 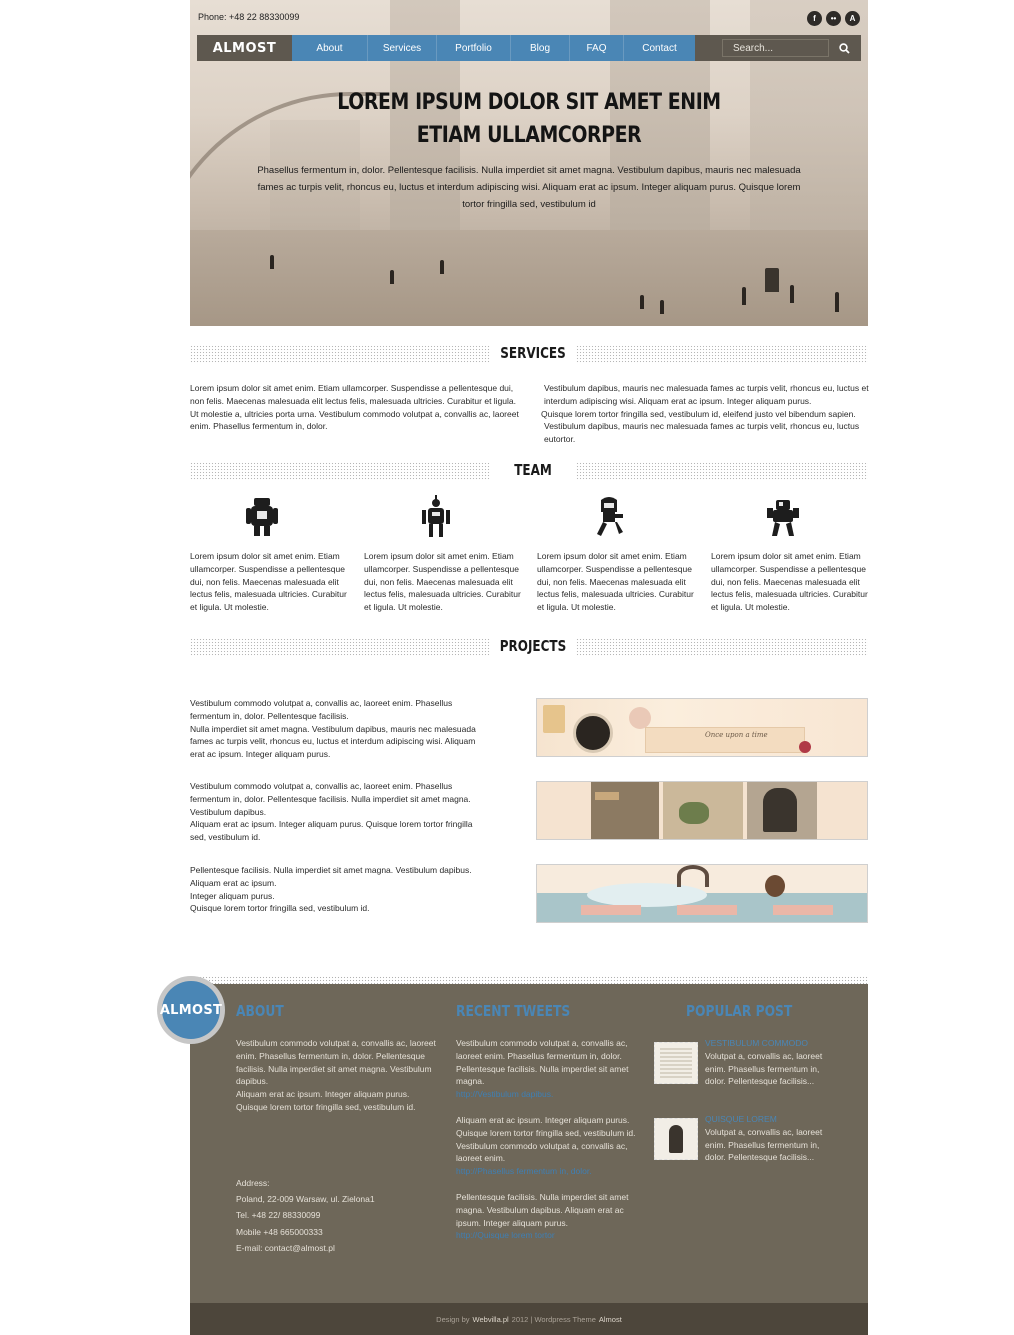 I want to click on popular-post-title: VESTIBULUM COMMODO, so click(x=767, y=1043).